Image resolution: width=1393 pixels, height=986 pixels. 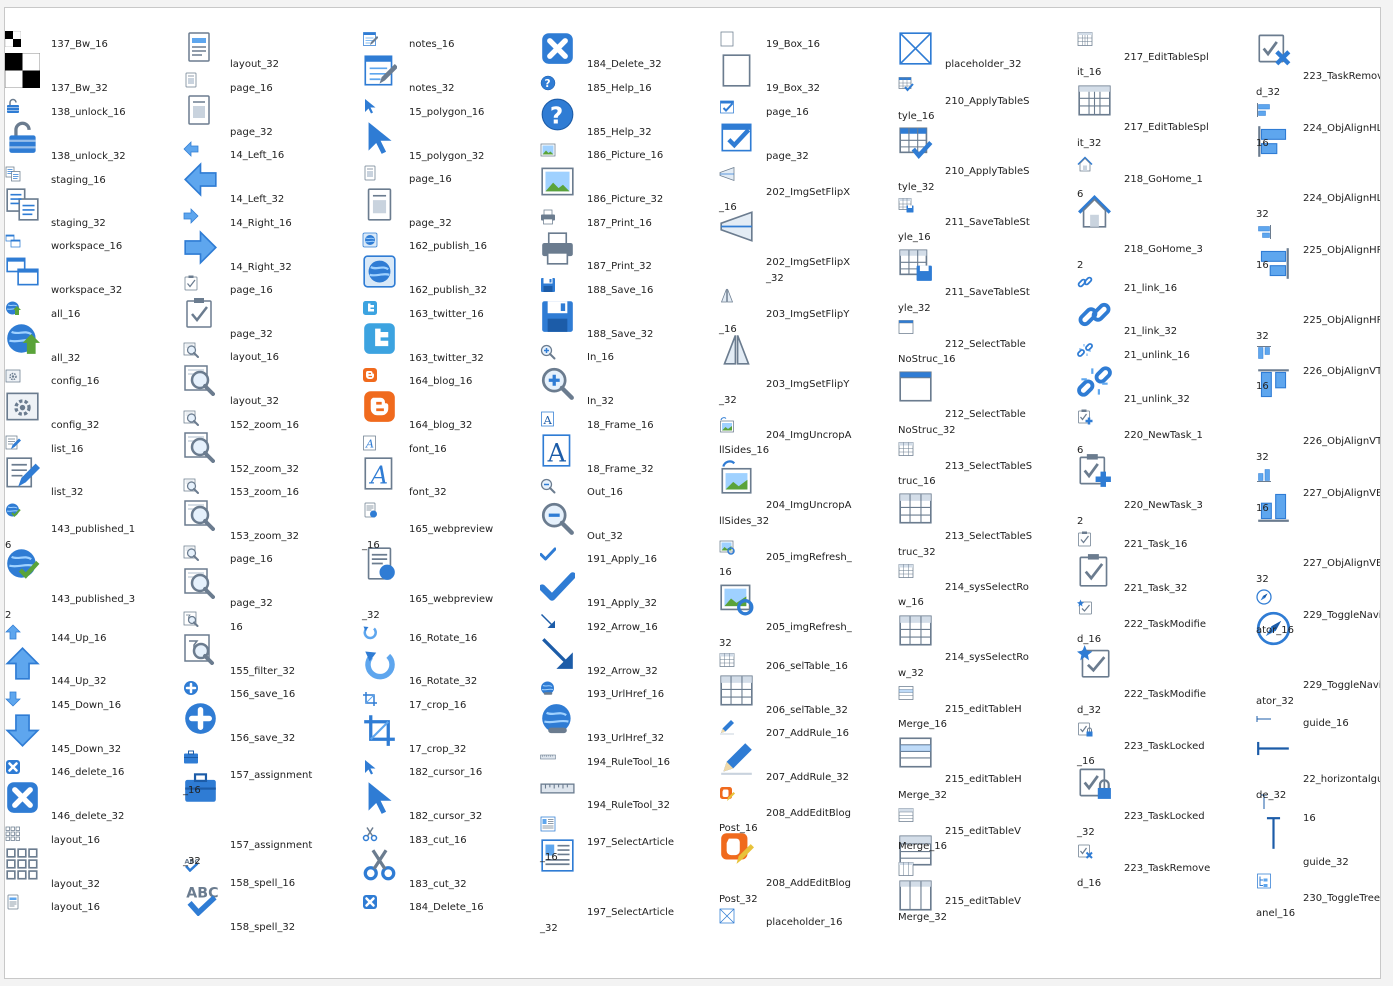 What do you see at coordinates (1264, 597) in the screenshot?
I see `compass-icon` at bounding box center [1264, 597].